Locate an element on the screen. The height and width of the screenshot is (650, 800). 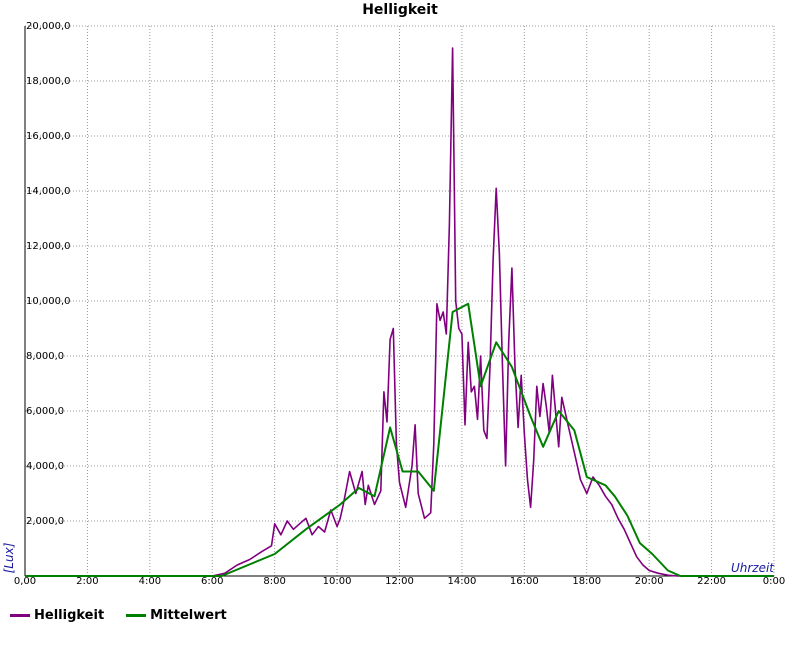
x-tick-label: 10:00 is located at coordinates (337, 581).